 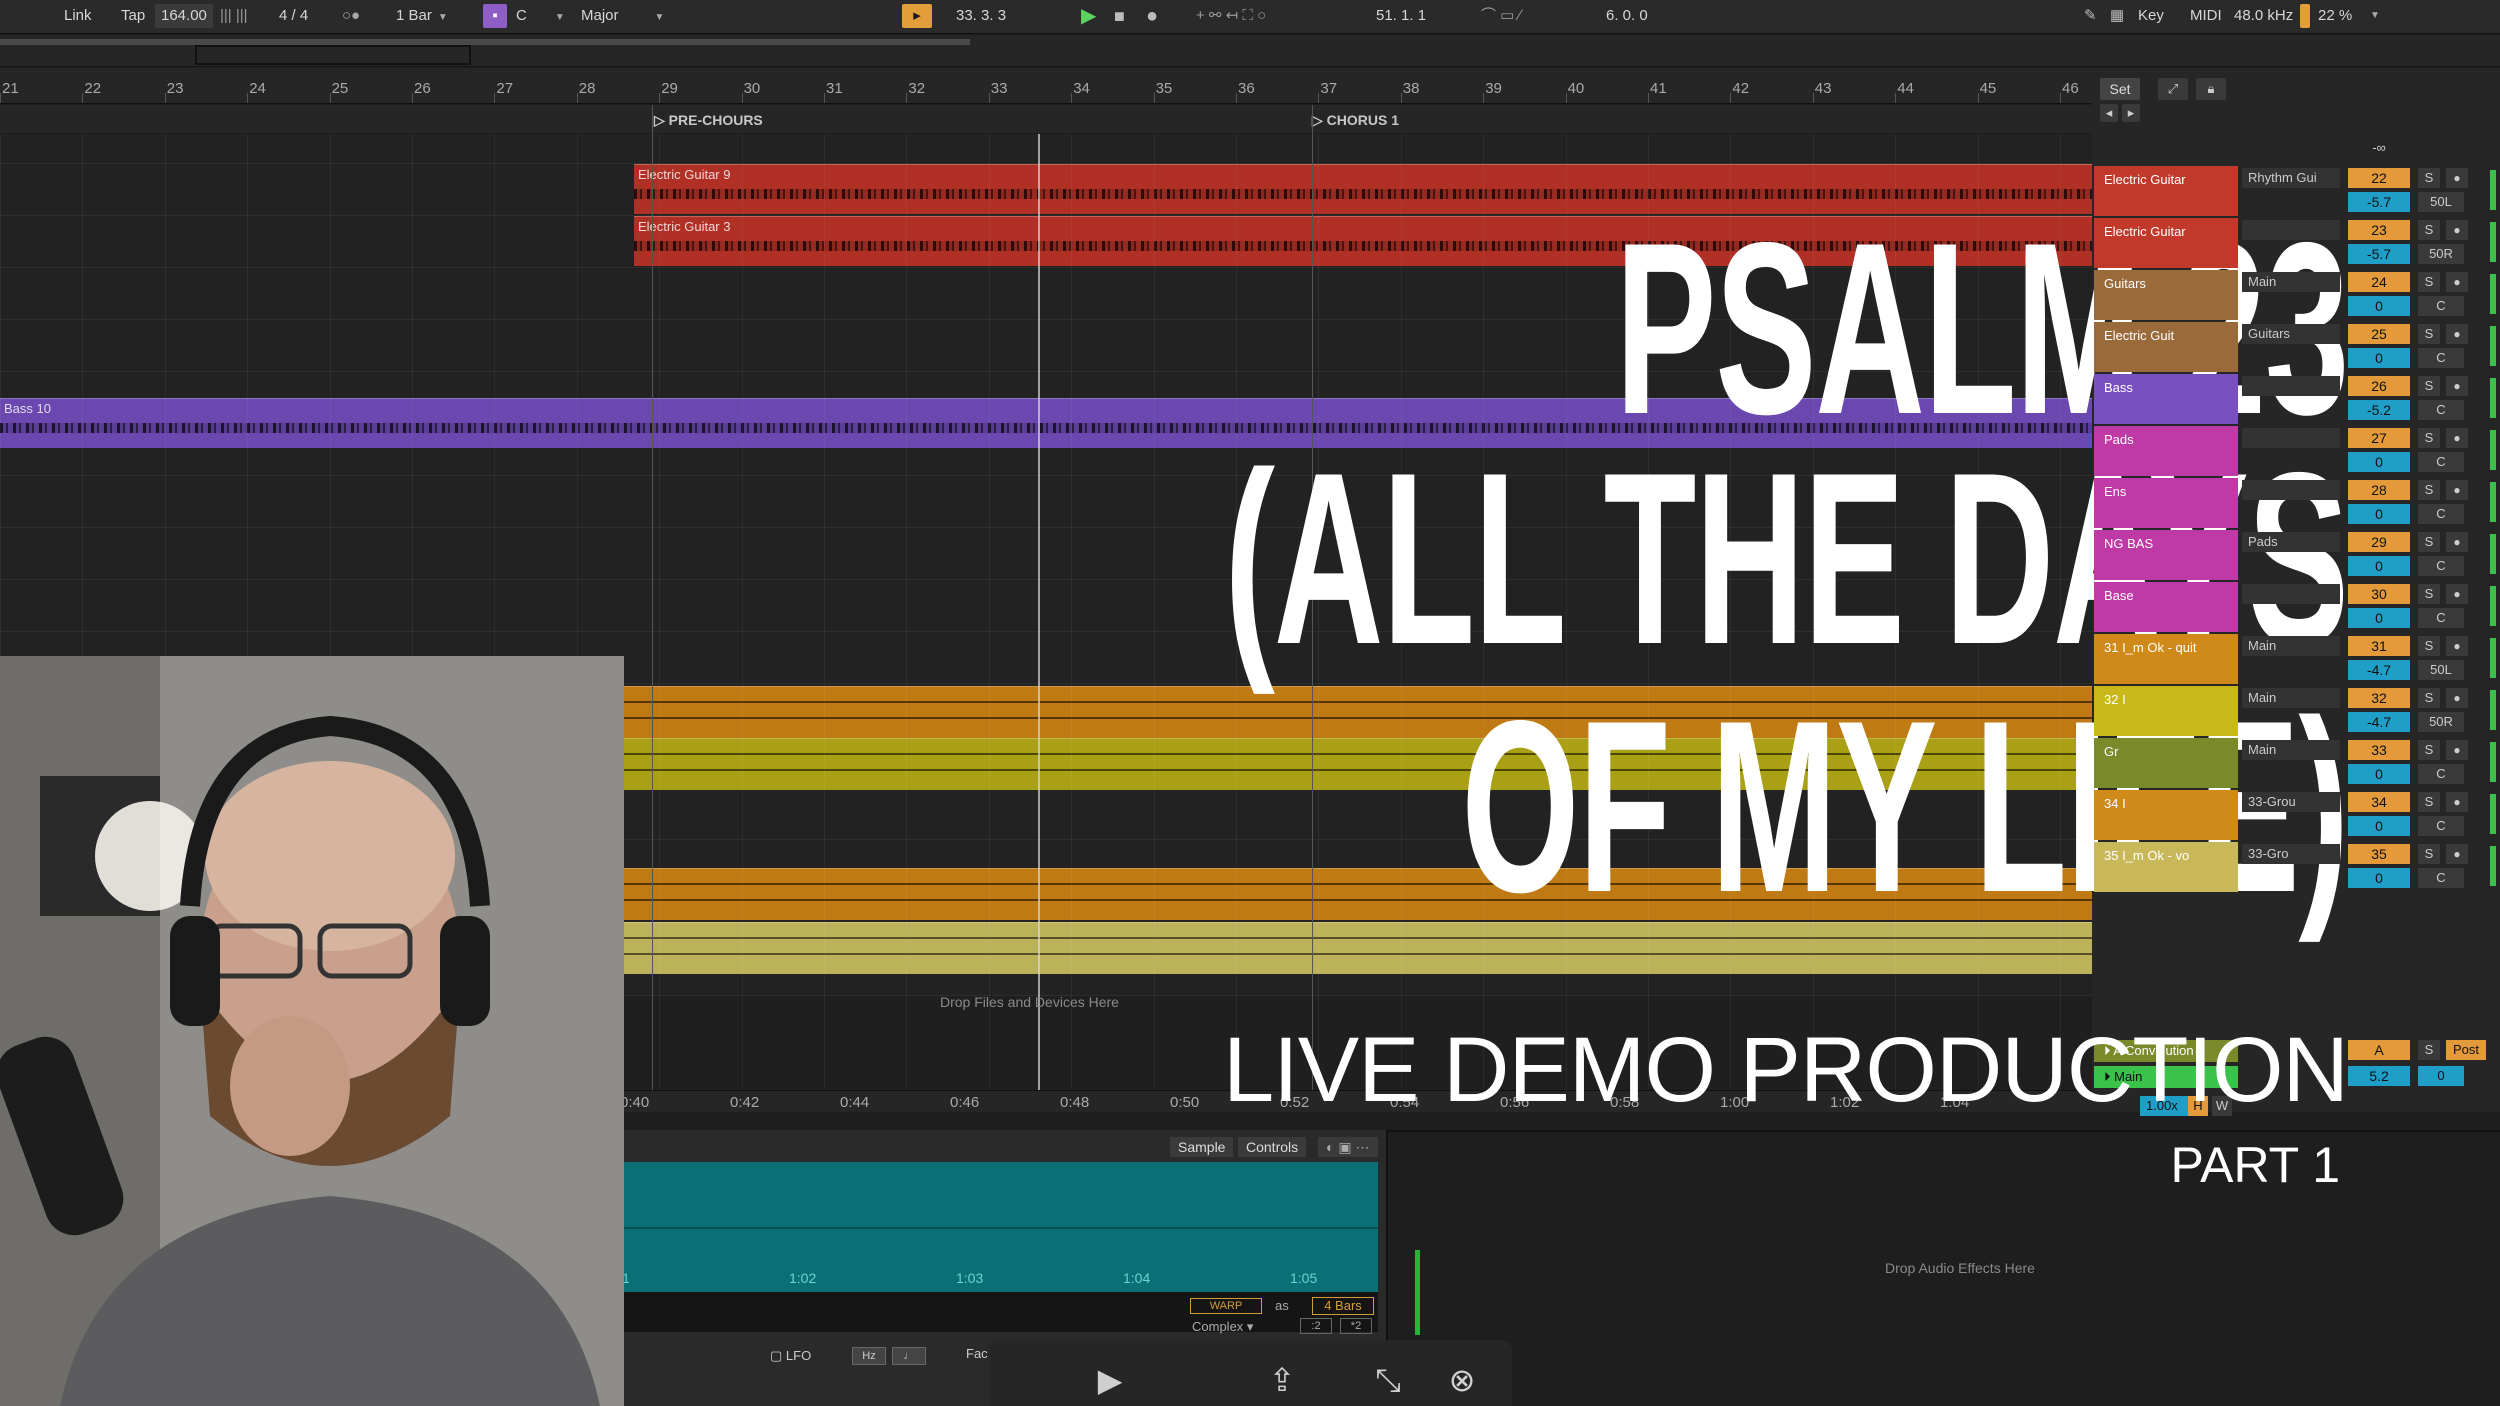 What do you see at coordinates (790, 1356) in the screenshot?
I see `lfo-toggle: ▢ LFO` at bounding box center [790, 1356].